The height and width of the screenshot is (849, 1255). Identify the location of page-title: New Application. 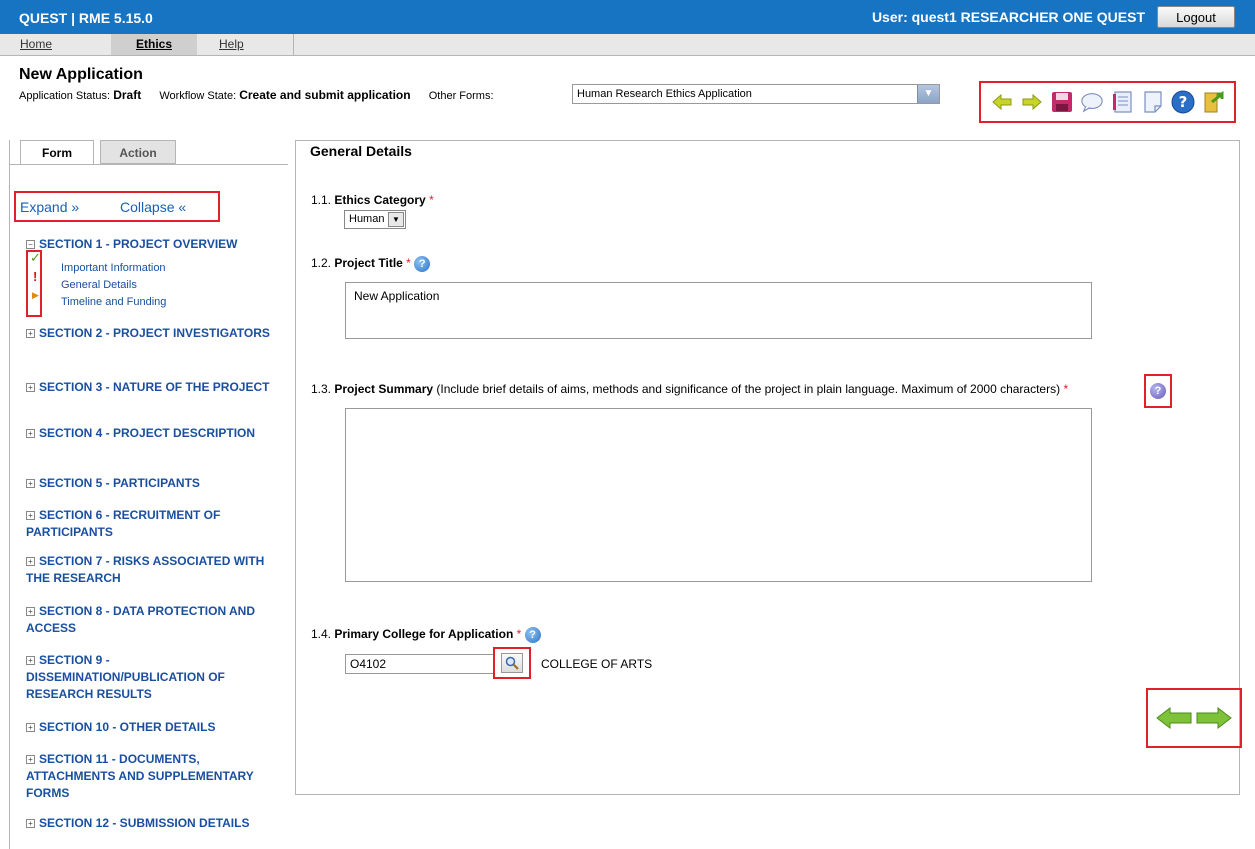
(81, 74).